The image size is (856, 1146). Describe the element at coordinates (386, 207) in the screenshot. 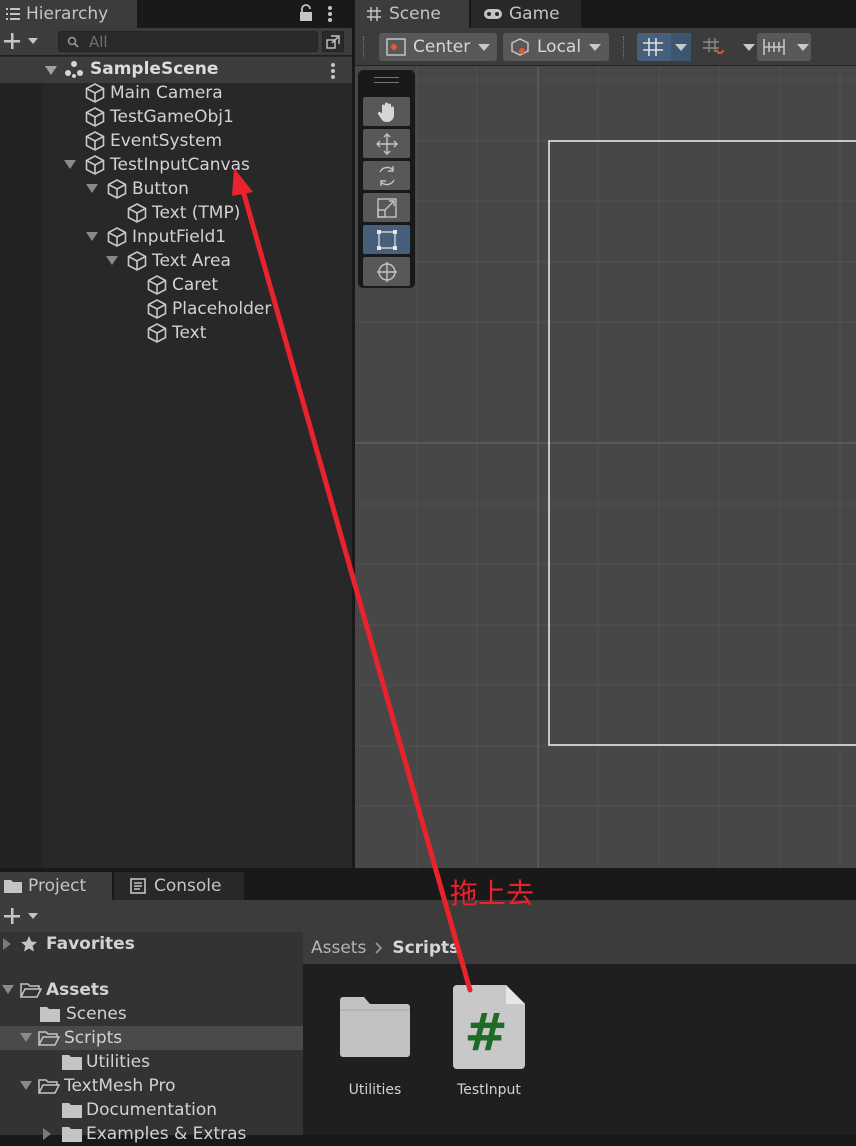

I see `scale-tool-button` at that location.